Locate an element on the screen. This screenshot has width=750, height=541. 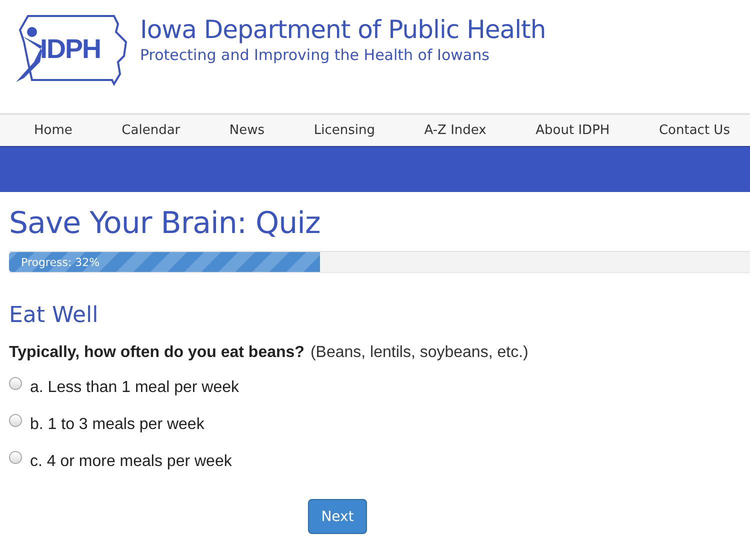
page-title: Save Your Brain: Quiz is located at coordinates (165, 223).